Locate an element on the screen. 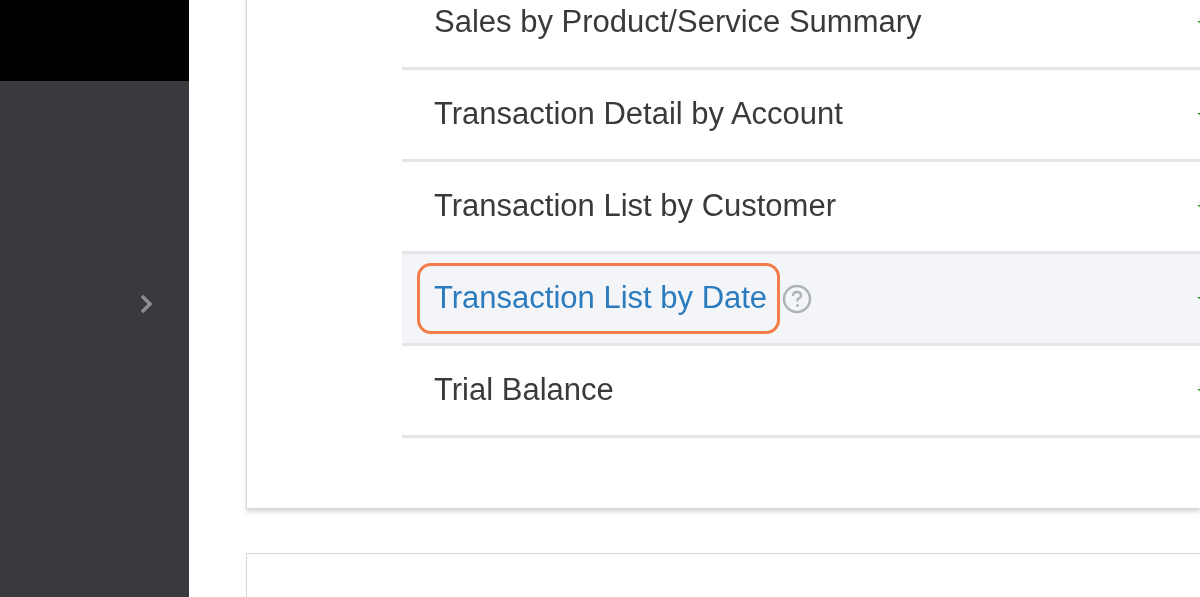 The image size is (1200, 597). report-row: Transaction Detail by Account is located at coordinates (801, 116).